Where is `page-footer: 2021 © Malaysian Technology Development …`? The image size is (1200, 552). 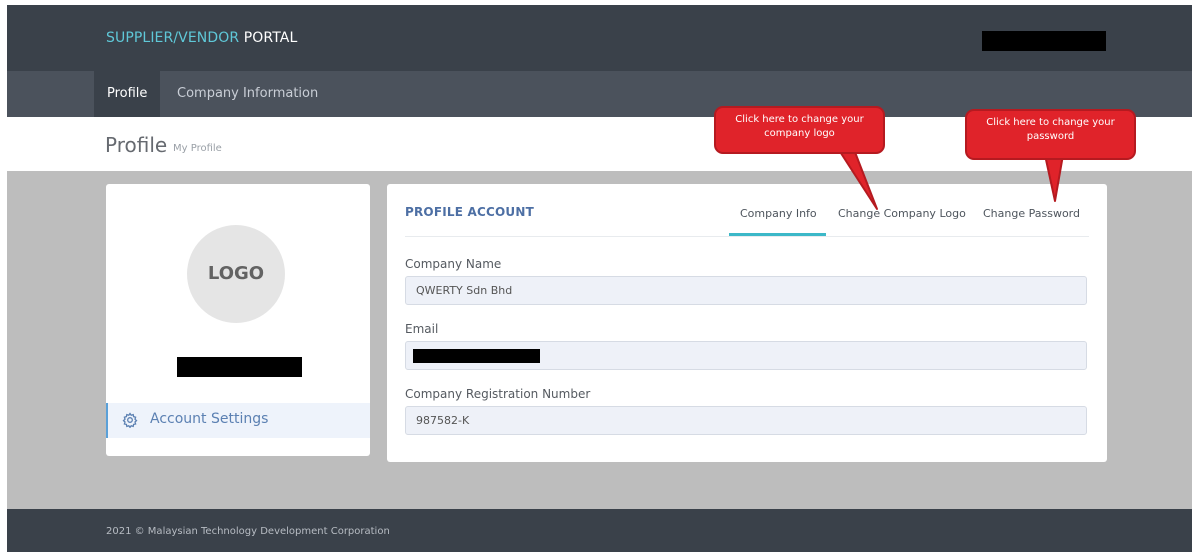
page-footer: 2021 © Malaysian Technology Development … is located at coordinates (599, 530).